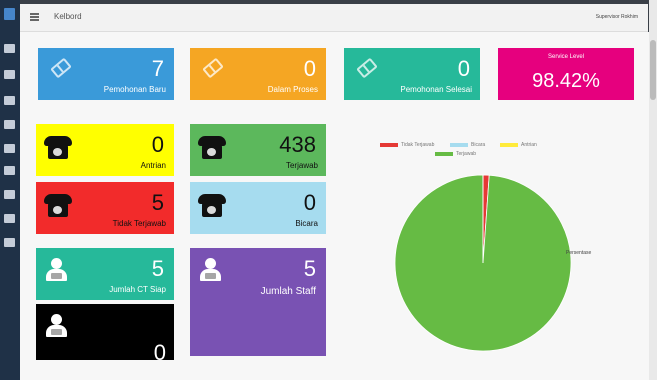  Describe the element at coordinates (9, 242) in the screenshot. I see `logout-icon` at that location.